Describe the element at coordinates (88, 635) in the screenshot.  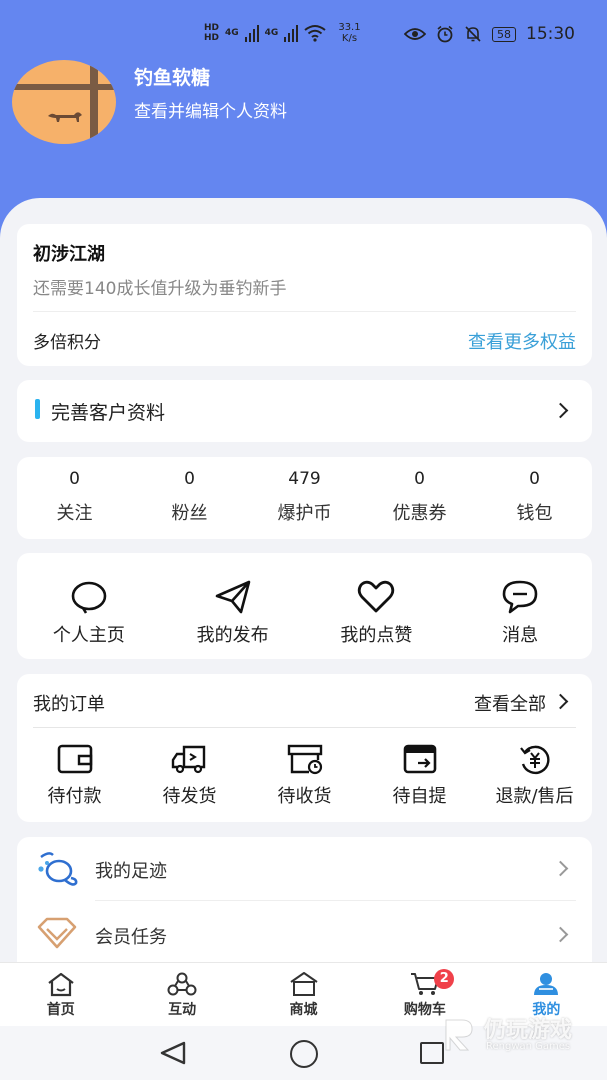
I see `quick-action-label: 个人主页` at that location.